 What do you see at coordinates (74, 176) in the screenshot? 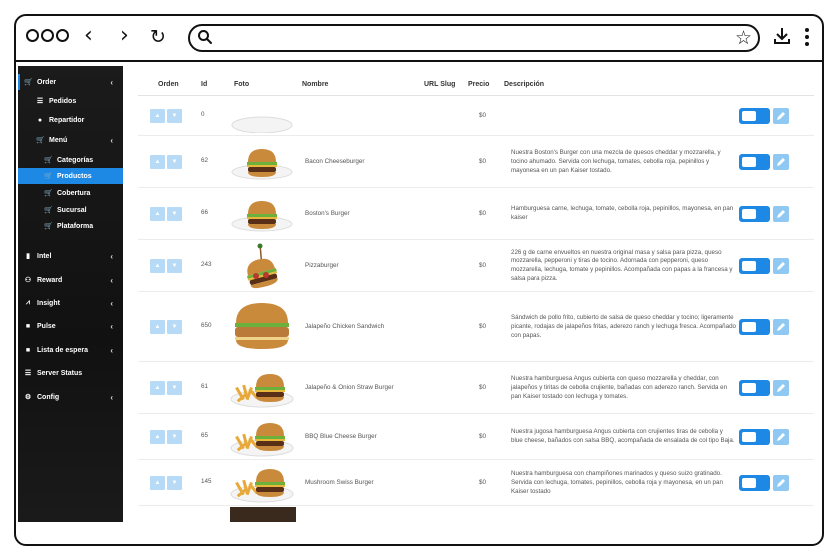
I see `sidebar-item-label: Productos` at bounding box center [74, 176].